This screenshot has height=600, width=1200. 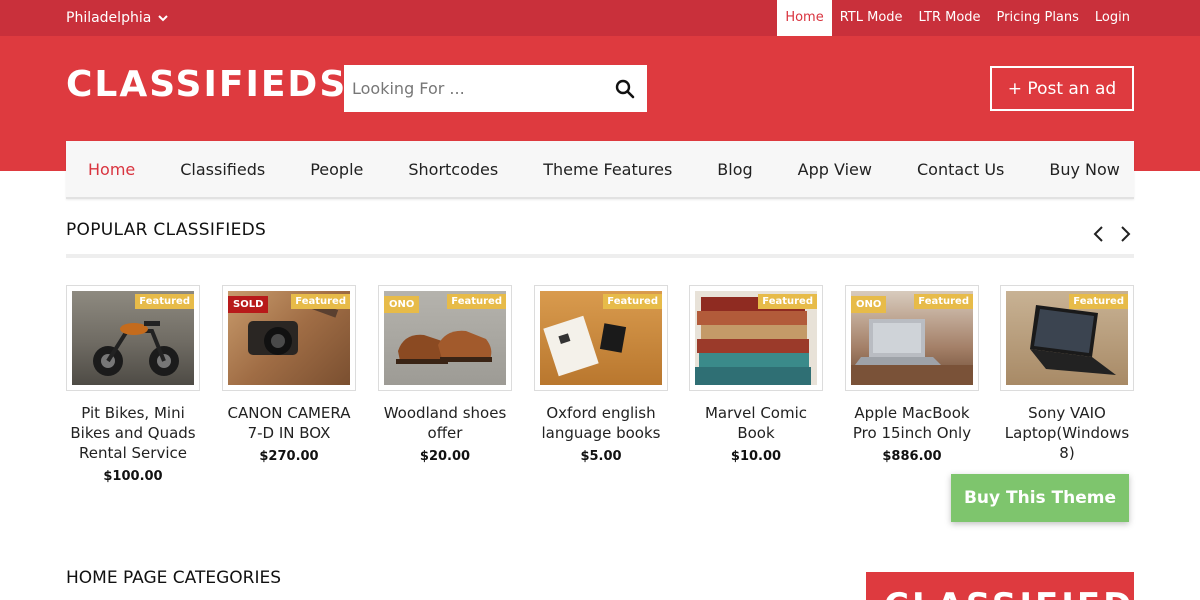 What do you see at coordinates (174, 578) in the screenshot?
I see `section-title-categories: HOME PAGE CATEGORIES` at bounding box center [174, 578].